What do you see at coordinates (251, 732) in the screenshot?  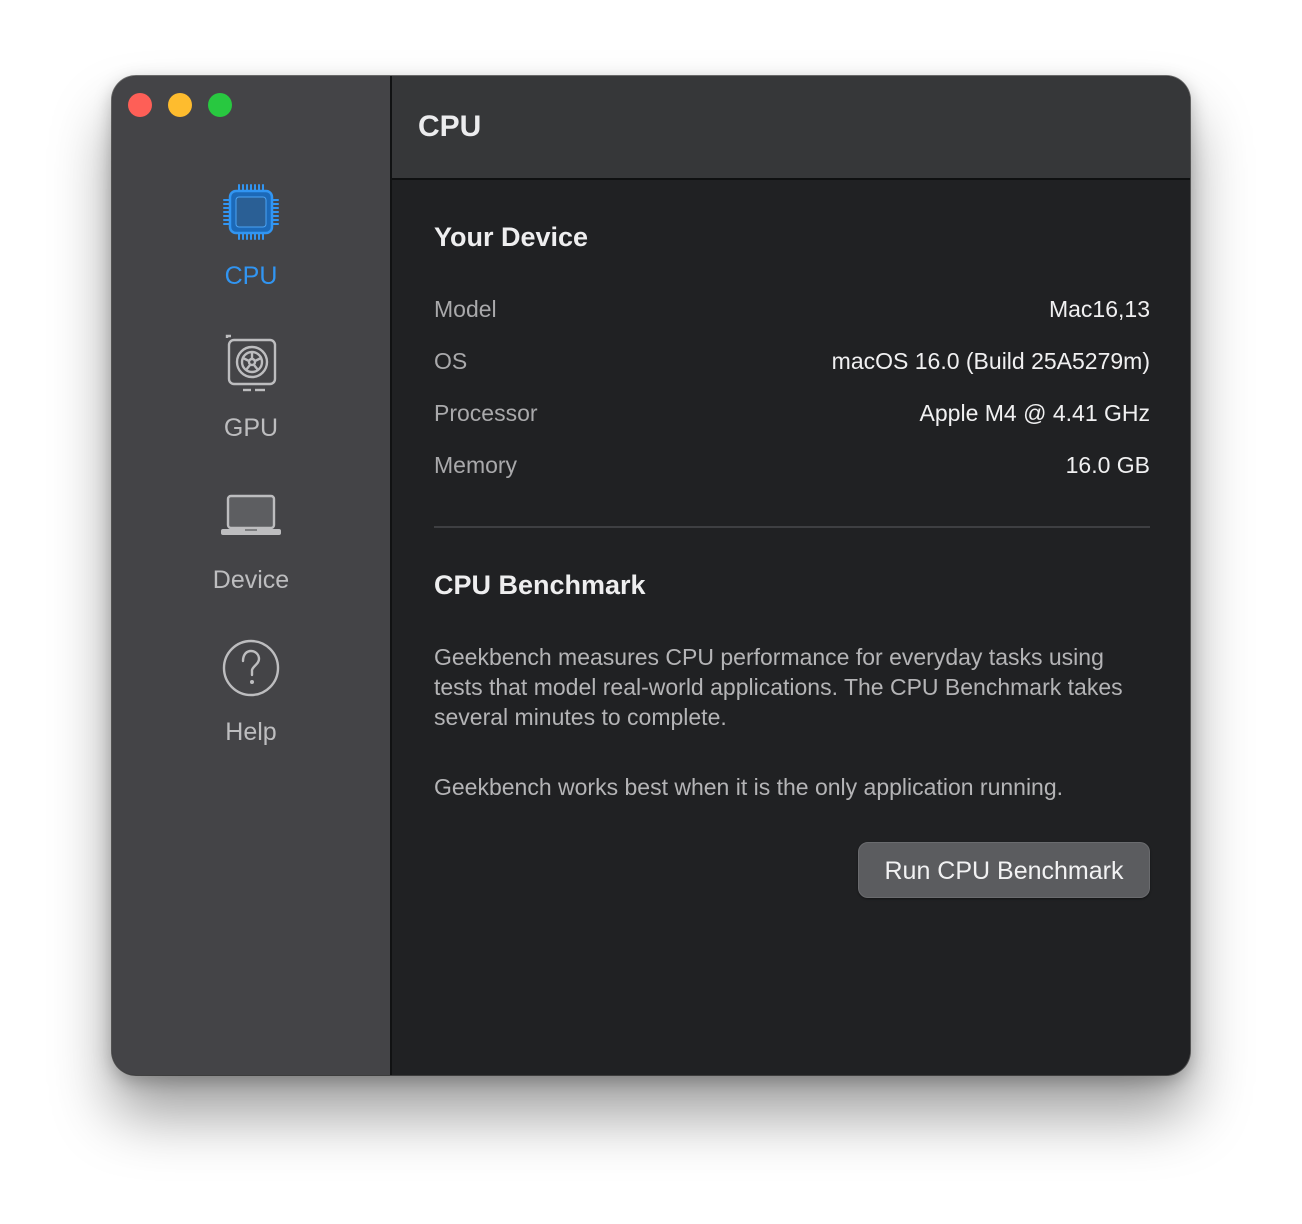 I see `sidebar-item-label: Help` at bounding box center [251, 732].